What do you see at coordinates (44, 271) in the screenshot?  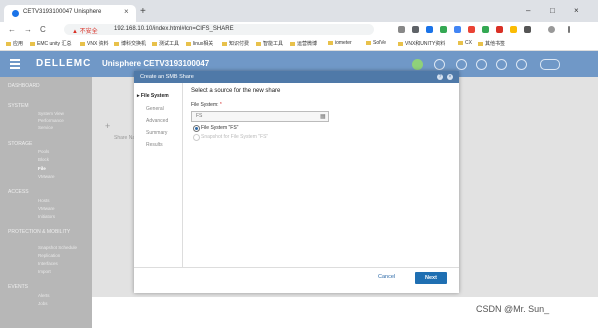 I see `sidebar-subitem: Import` at bounding box center [44, 271].